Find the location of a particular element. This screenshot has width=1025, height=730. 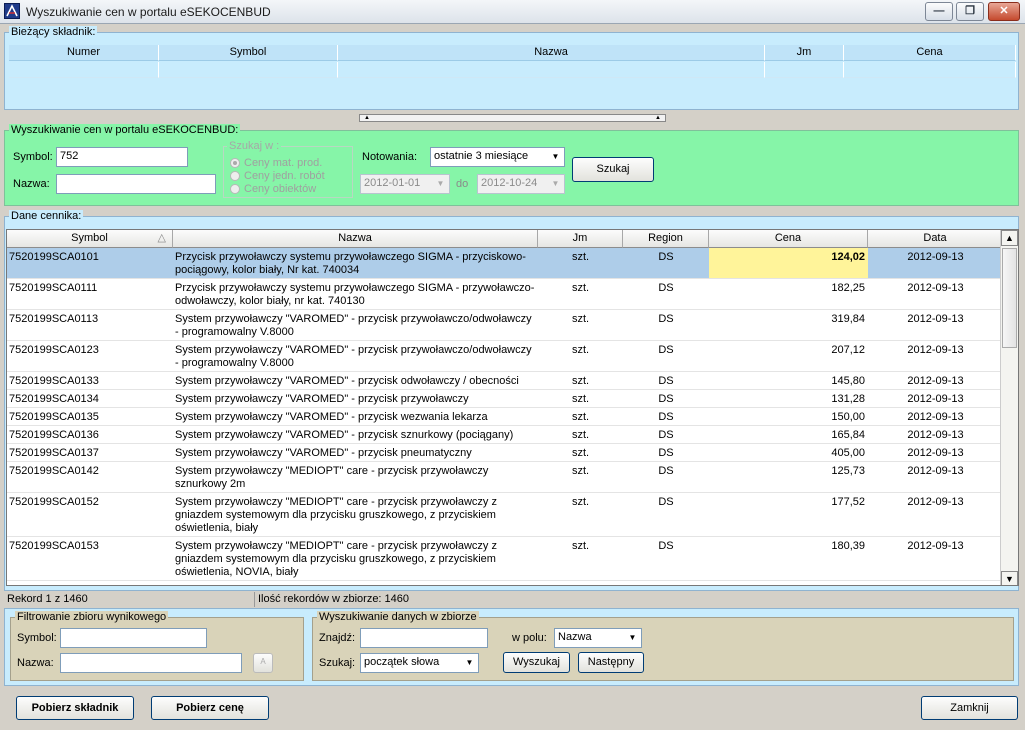

minimize-icon: — is located at coordinates (939, 11).